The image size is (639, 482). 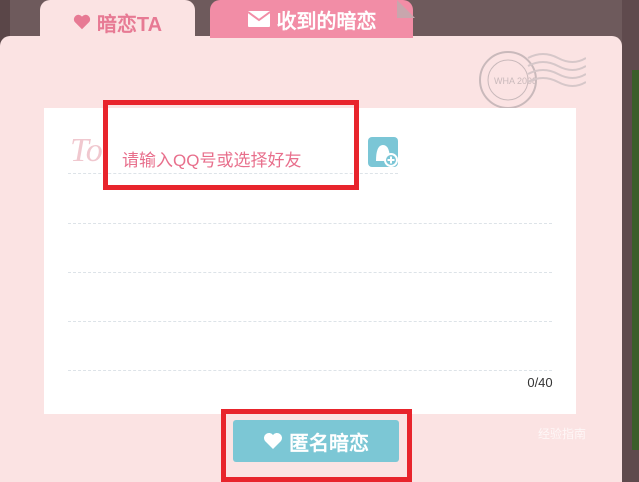 What do you see at coordinates (406, 9) in the screenshot?
I see `tab-fold-corner` at bounding box center [406, 9].